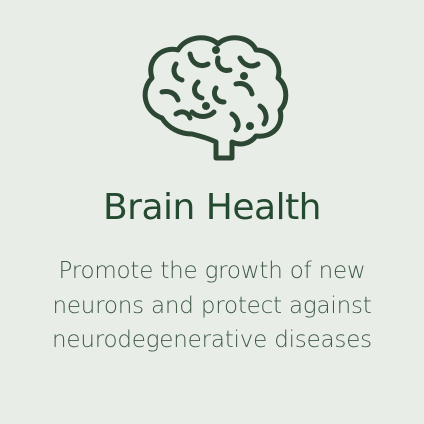 This screenshot has height=424, width=424. Describe the element at coordinates (212, 207) in the screenshot. I see `card-title: Brain Health` at that location.